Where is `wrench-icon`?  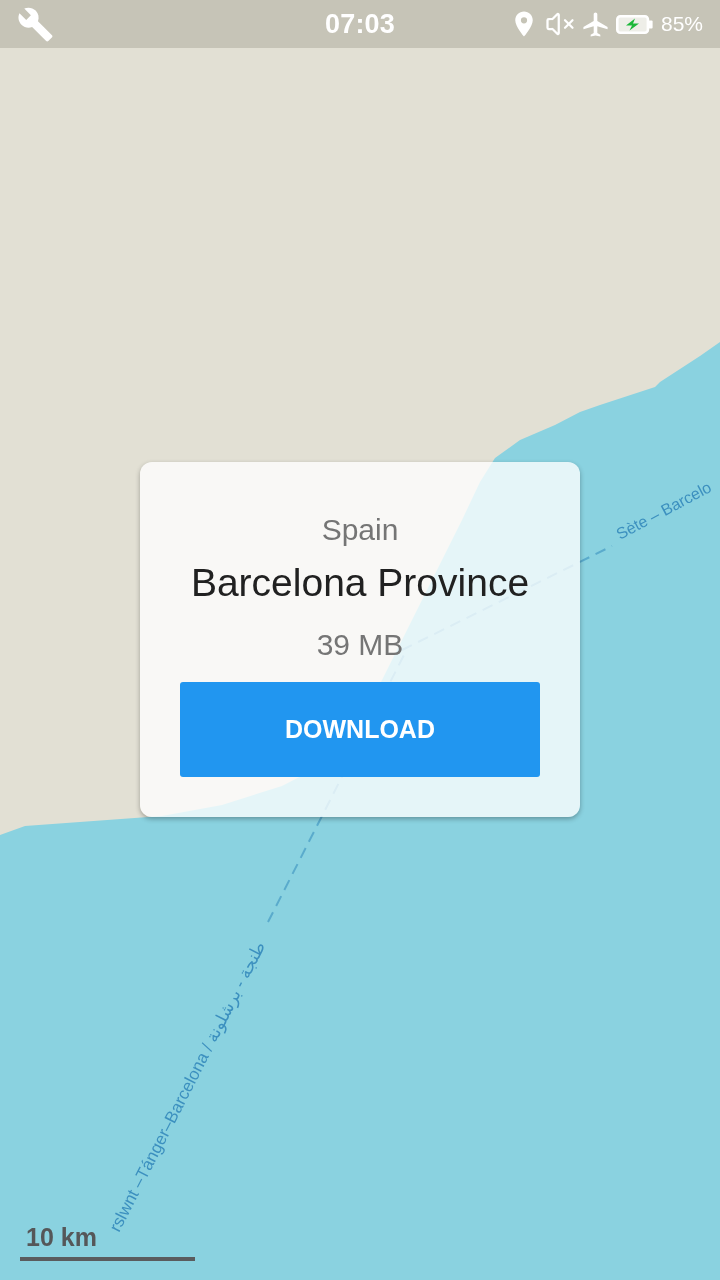 wrench-icon is located at coordinates (35, 24).